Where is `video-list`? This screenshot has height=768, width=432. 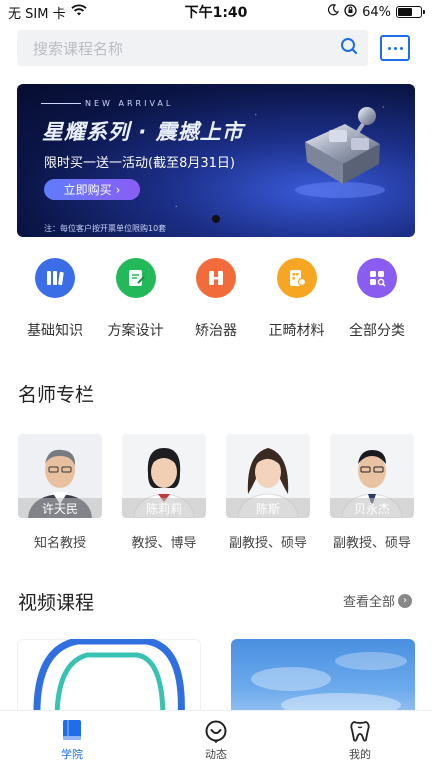 video-list is located at coordinates (216, 679).